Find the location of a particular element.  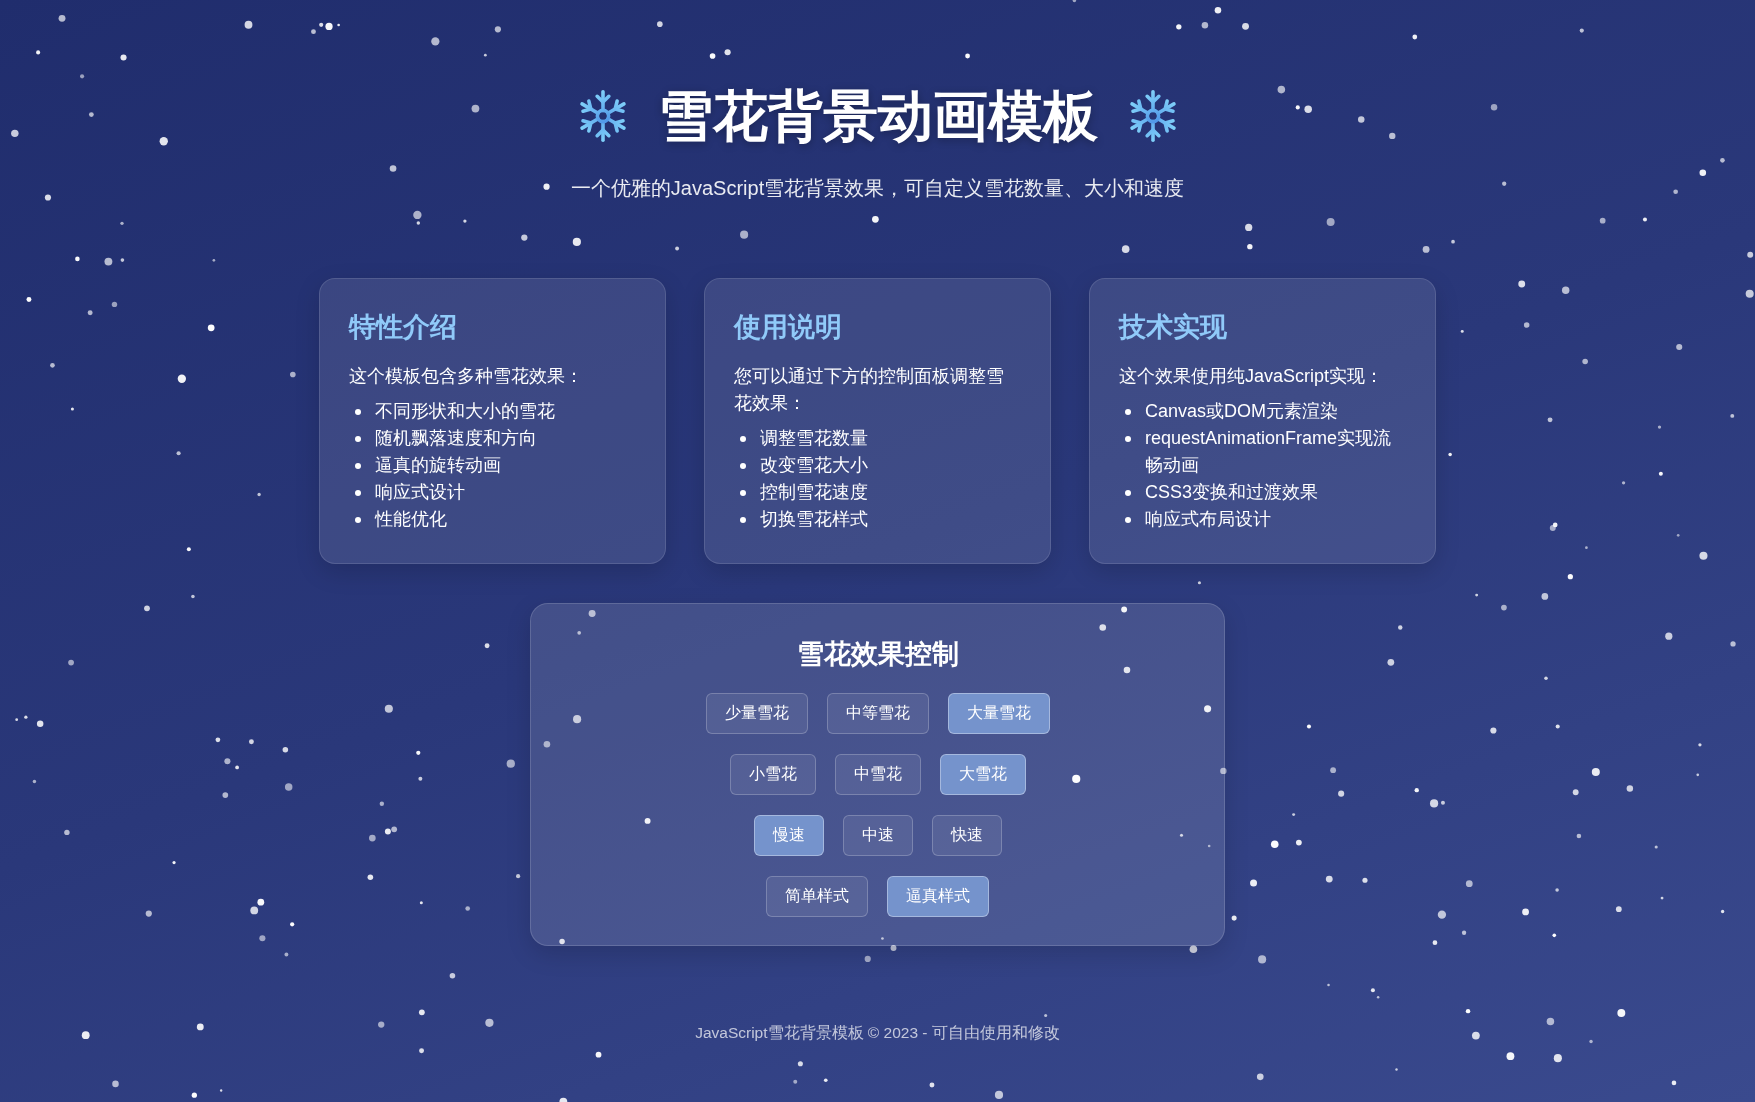

list-item: 不同形状和大小的雪花 is located at coordinates (465, 411).